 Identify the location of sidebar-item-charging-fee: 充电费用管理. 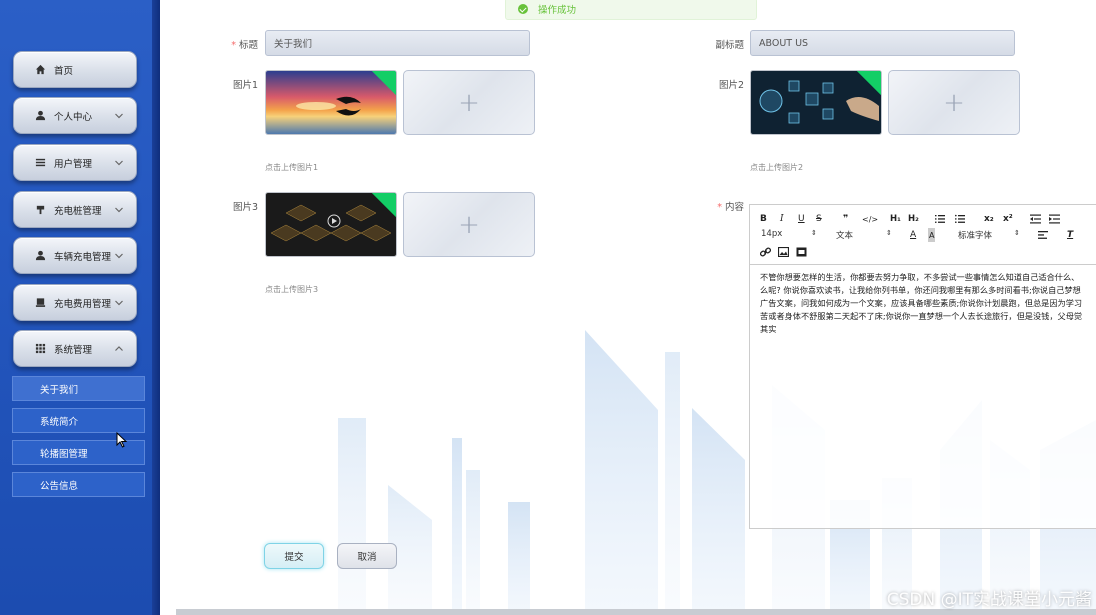
(75, 302).